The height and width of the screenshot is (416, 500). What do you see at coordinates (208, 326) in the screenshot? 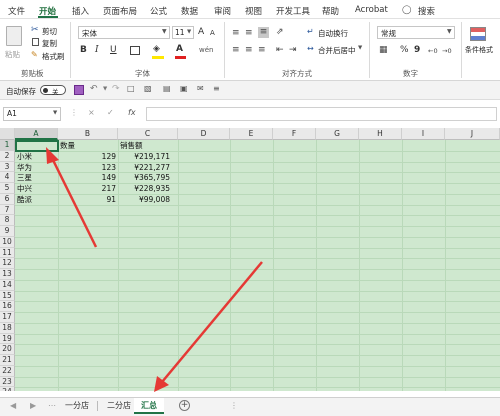
I see `red-arrow-lower` at bounding box center [208, 326].